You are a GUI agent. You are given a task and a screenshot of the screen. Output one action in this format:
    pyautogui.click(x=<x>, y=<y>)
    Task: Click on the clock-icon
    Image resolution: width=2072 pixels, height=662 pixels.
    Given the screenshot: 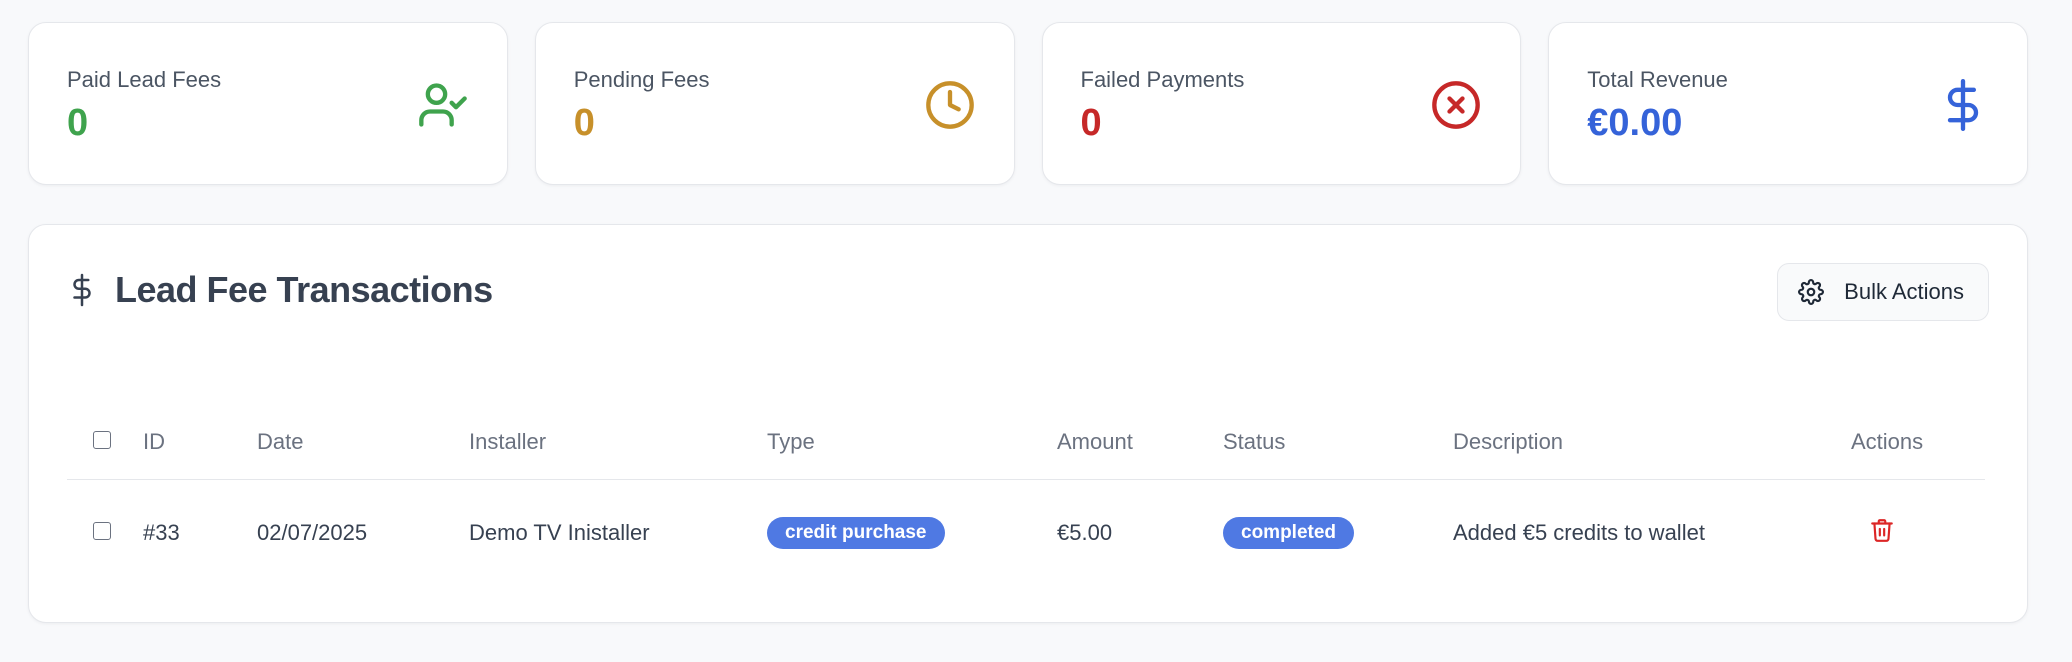 What is the action you would take?
    pyautogui.click(x=950, y=105)
    